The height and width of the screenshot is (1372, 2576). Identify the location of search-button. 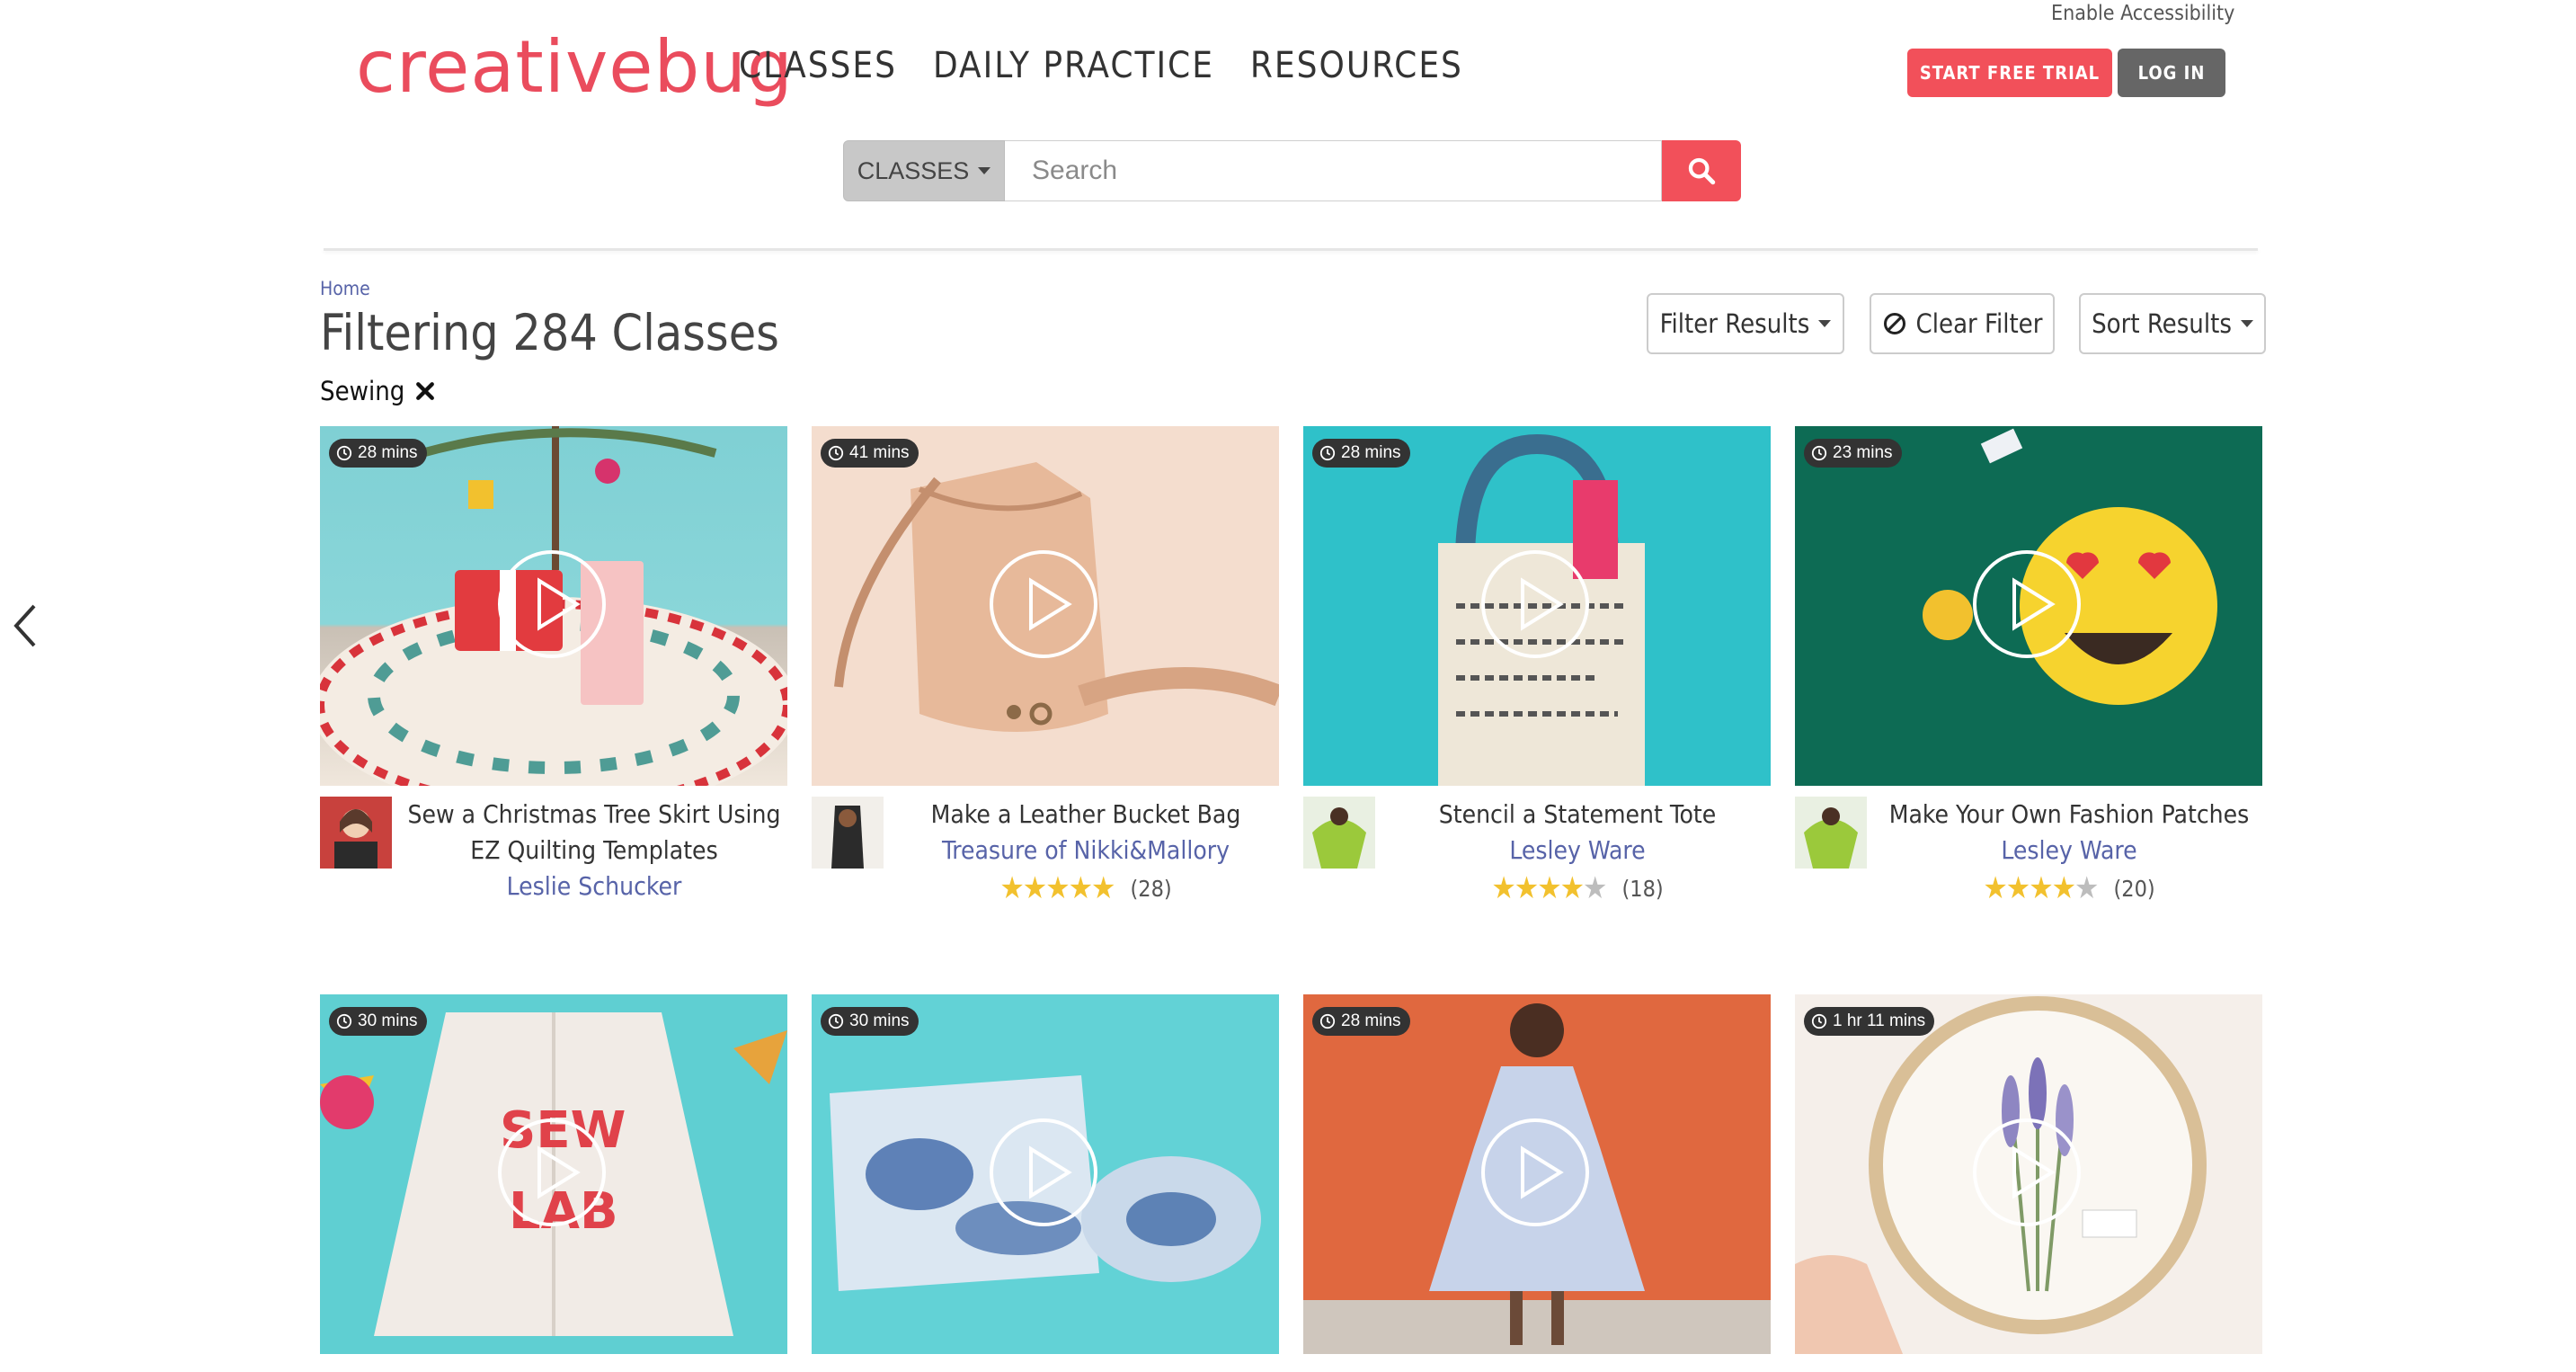
(1701, 170).